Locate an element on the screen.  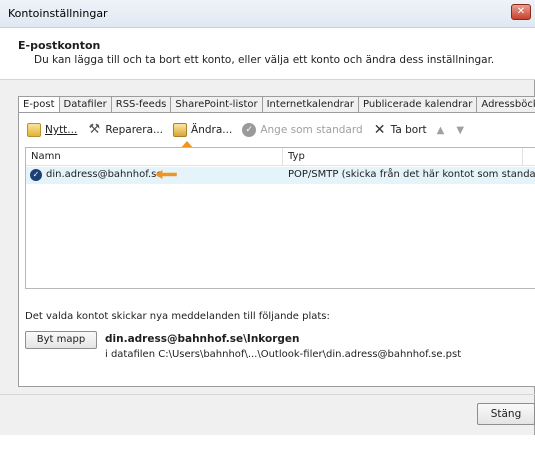
remove-label: Ta bort is located at coordinates (408, 130).